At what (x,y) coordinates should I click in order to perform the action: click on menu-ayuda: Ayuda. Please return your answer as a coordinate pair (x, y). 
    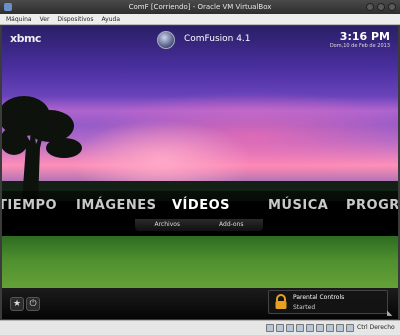
    Looking at the image, I should click on (110, 19).